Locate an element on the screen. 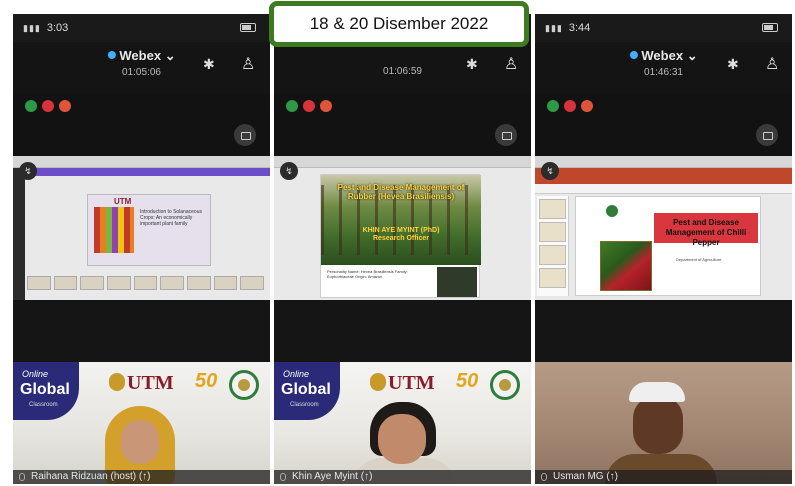  participant-name-bar: Khin Aye Myint (↑) is located at coordinates (402, 477).